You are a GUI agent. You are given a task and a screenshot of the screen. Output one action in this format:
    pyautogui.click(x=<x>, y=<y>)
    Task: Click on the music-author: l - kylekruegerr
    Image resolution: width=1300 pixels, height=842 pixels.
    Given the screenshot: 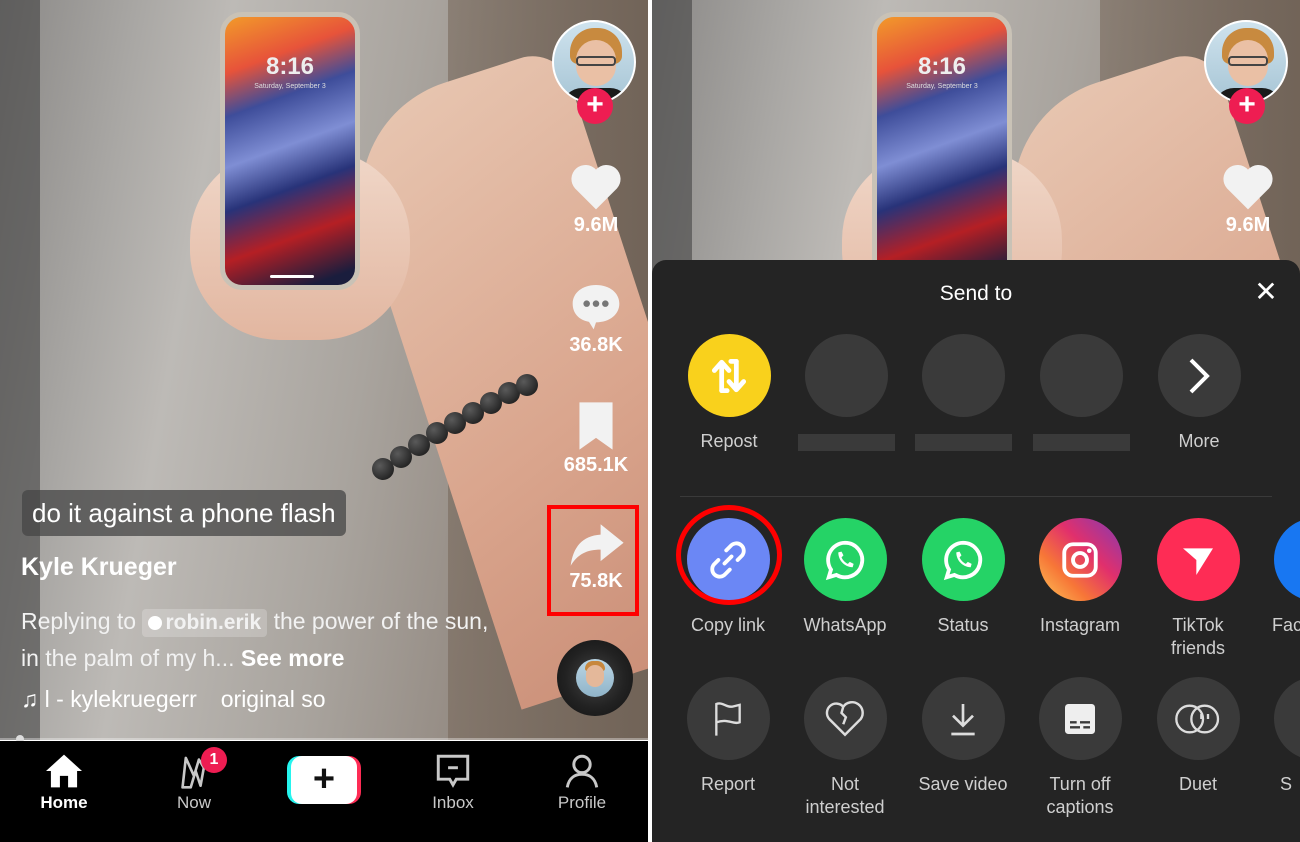 What is the action you would take?
    pyautogui.click(x=120, y=699)
    